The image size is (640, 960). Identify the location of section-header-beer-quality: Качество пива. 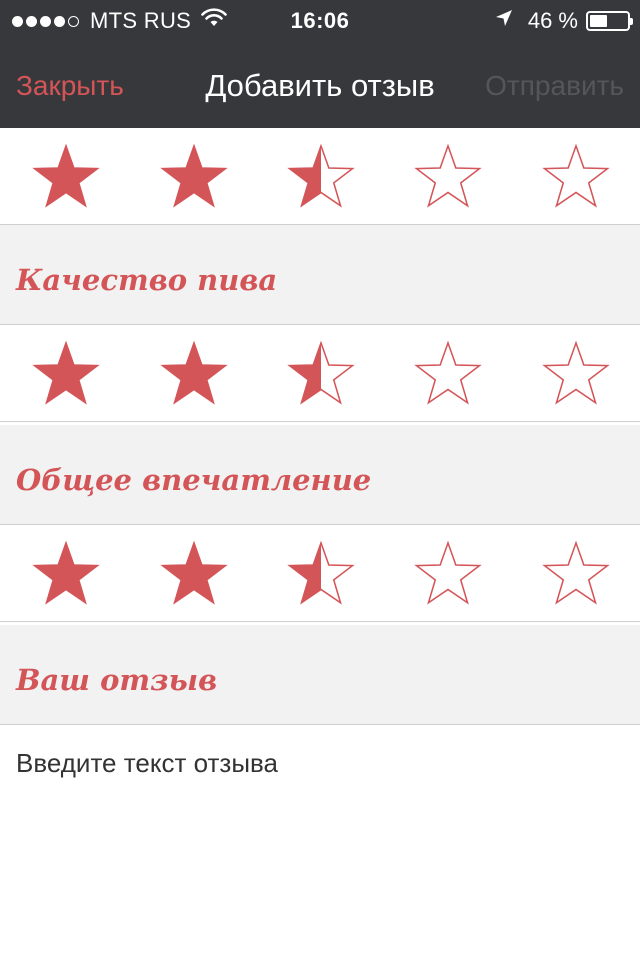
(320, 275).